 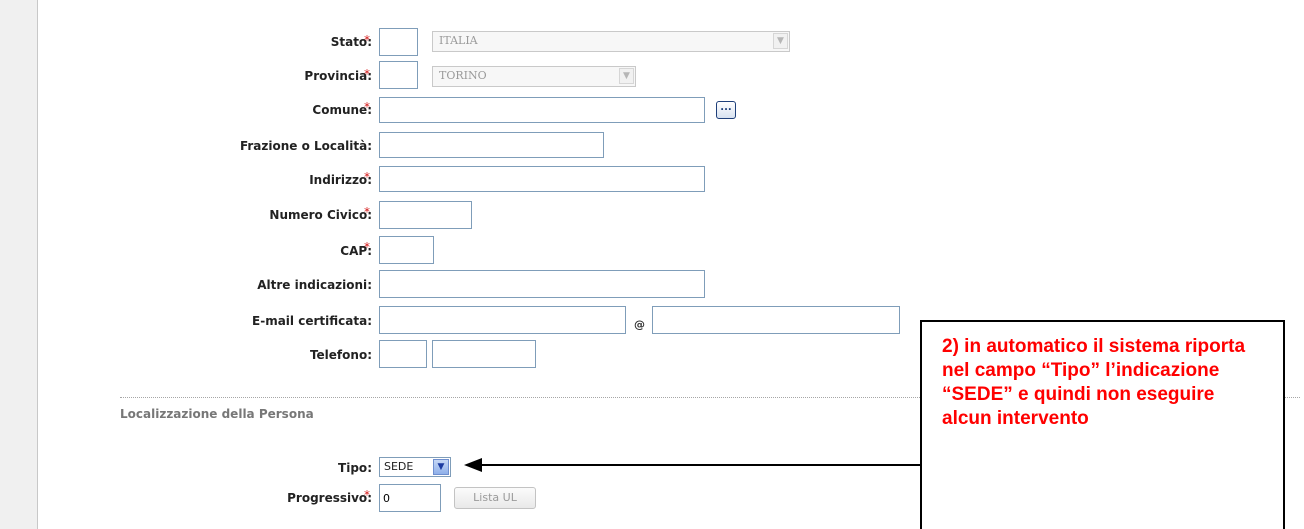 I want to click on at-sign: @, so click(x=639, y=324).